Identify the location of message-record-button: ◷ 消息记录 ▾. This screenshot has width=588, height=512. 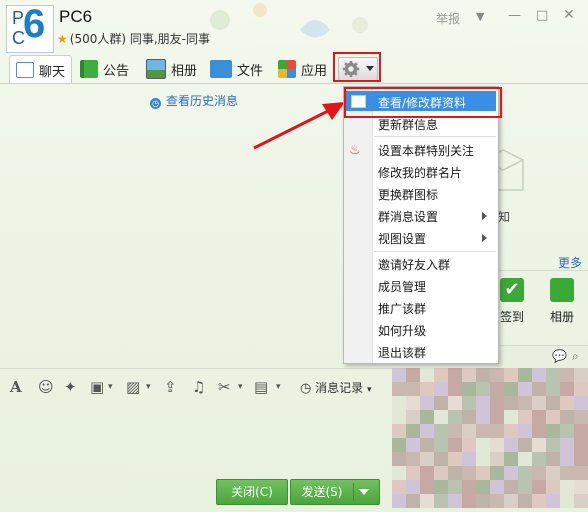
(336, 387).